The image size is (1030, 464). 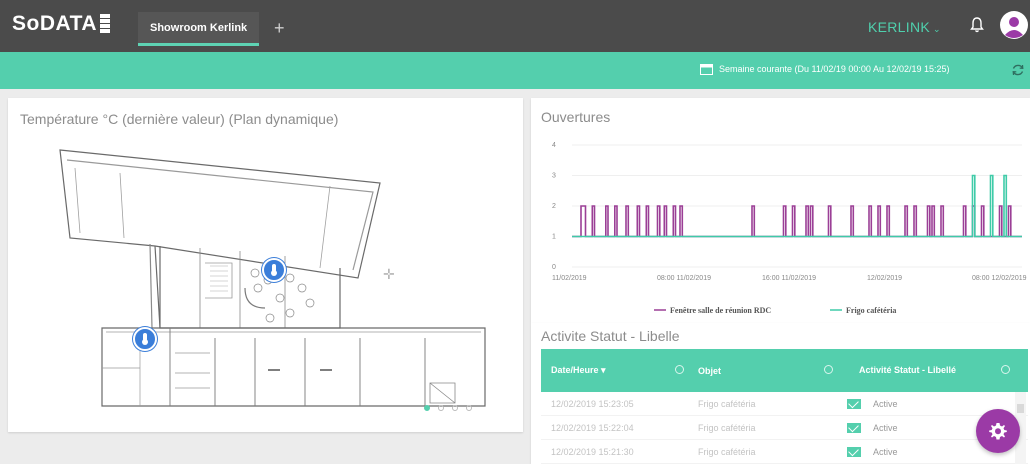 I want to click on chart-y-tick-label: 0, so click(x=554, y=267).